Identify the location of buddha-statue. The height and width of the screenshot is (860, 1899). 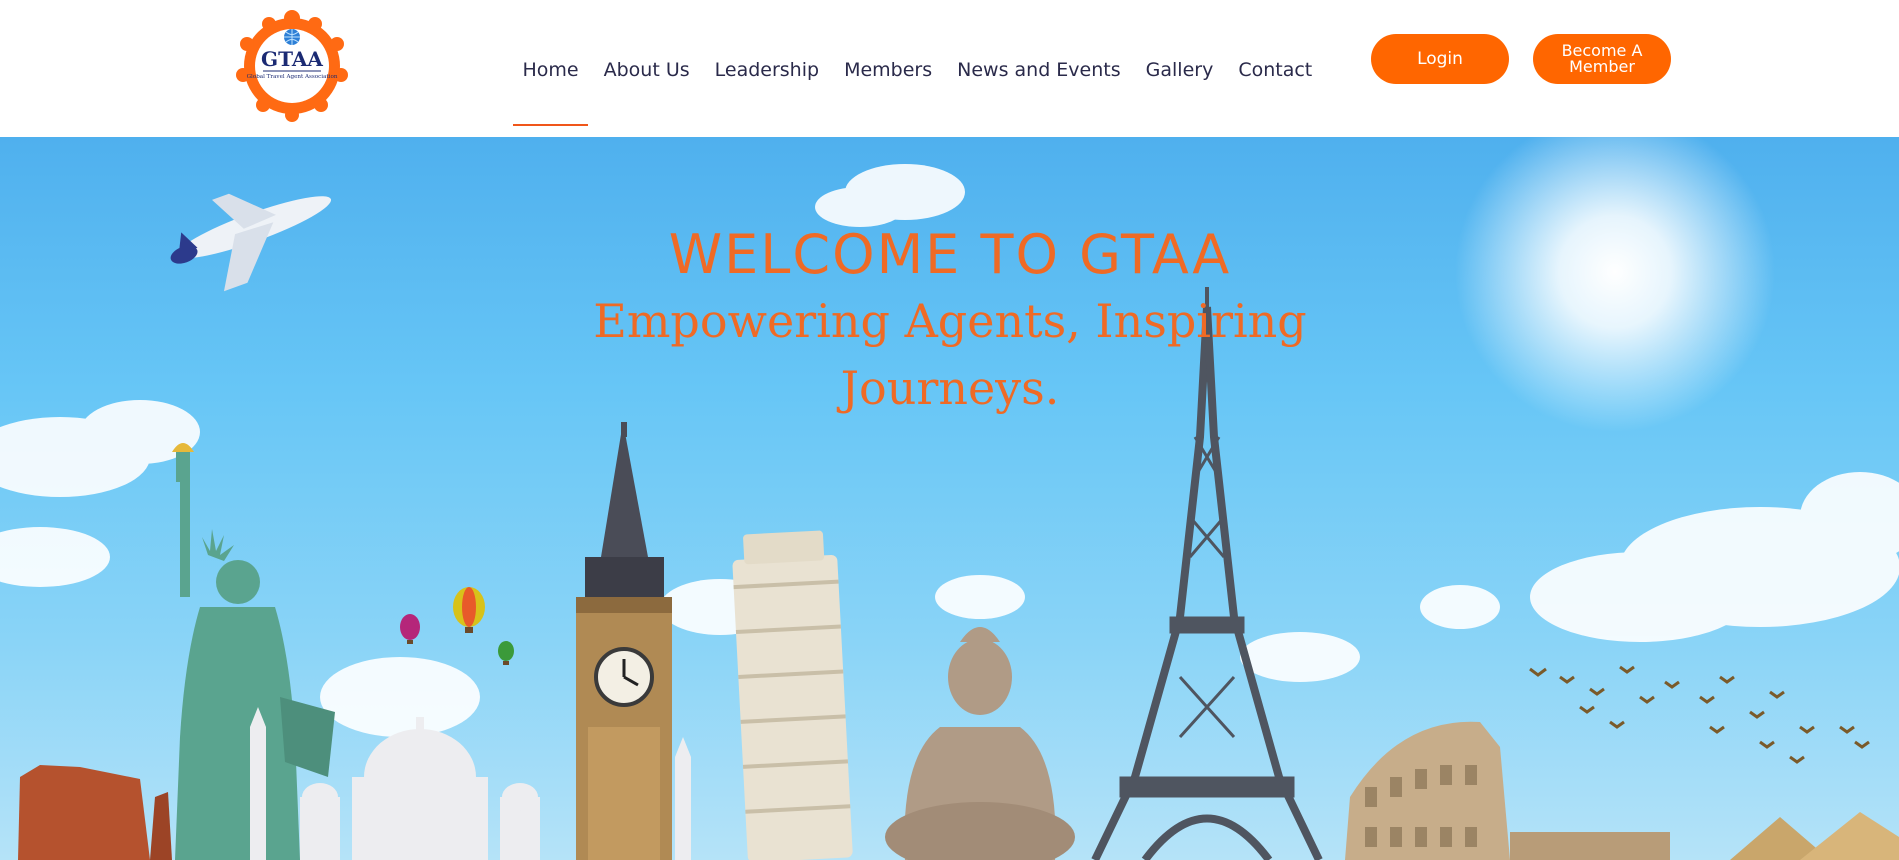
(980, 743).